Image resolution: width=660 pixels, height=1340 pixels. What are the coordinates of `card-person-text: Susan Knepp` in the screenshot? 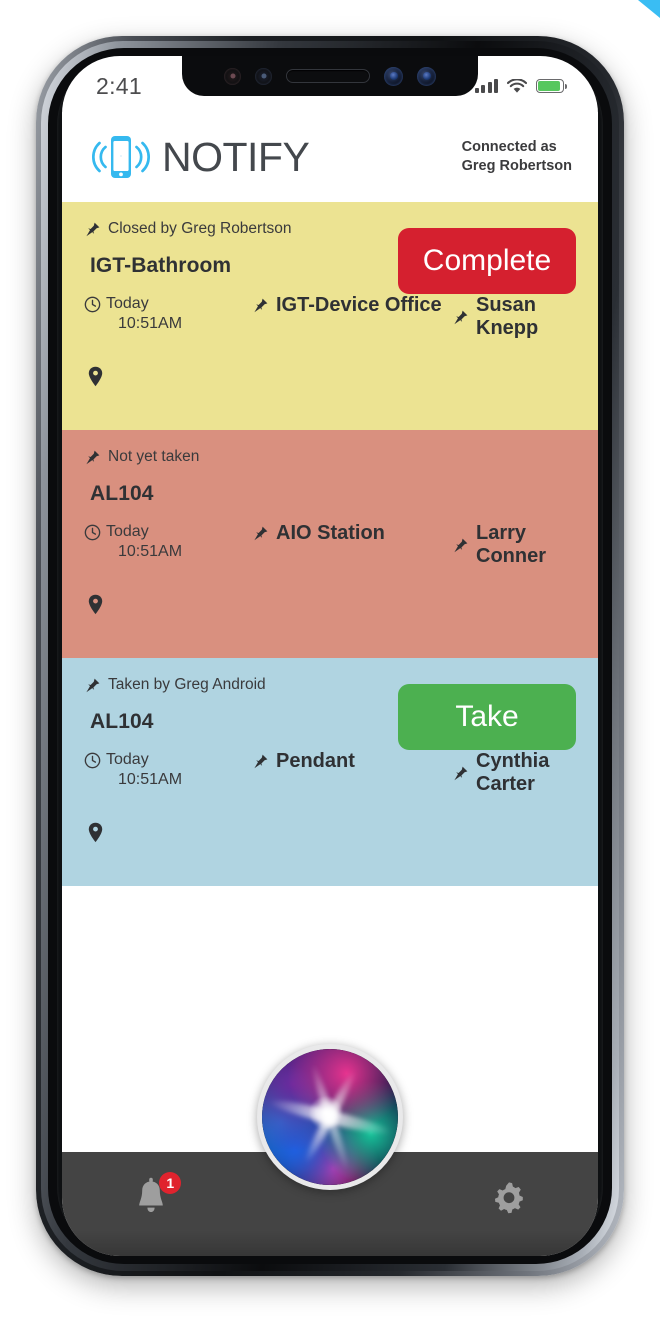 It's located at (507, 316).